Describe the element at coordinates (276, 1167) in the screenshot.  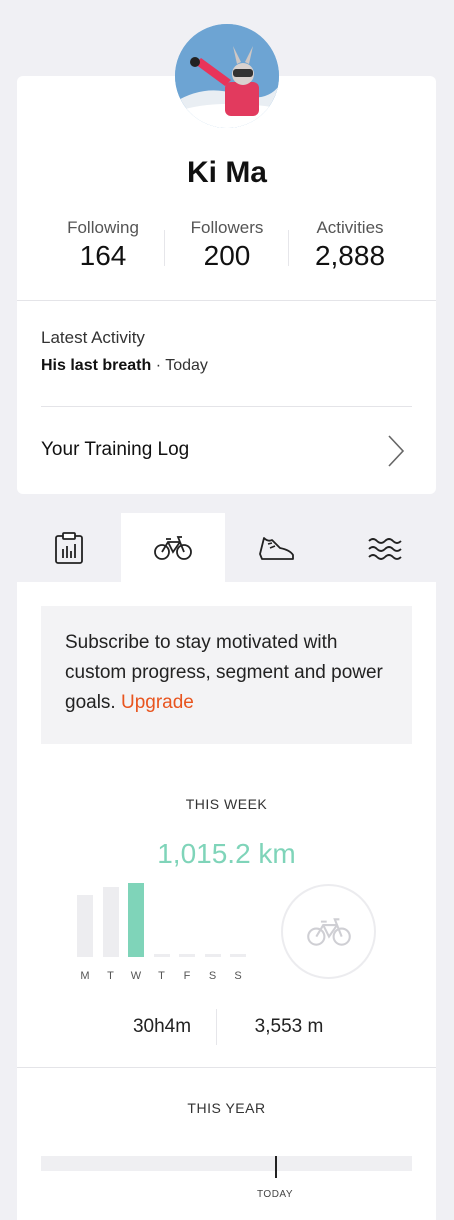
I see `today-marker` at that location.